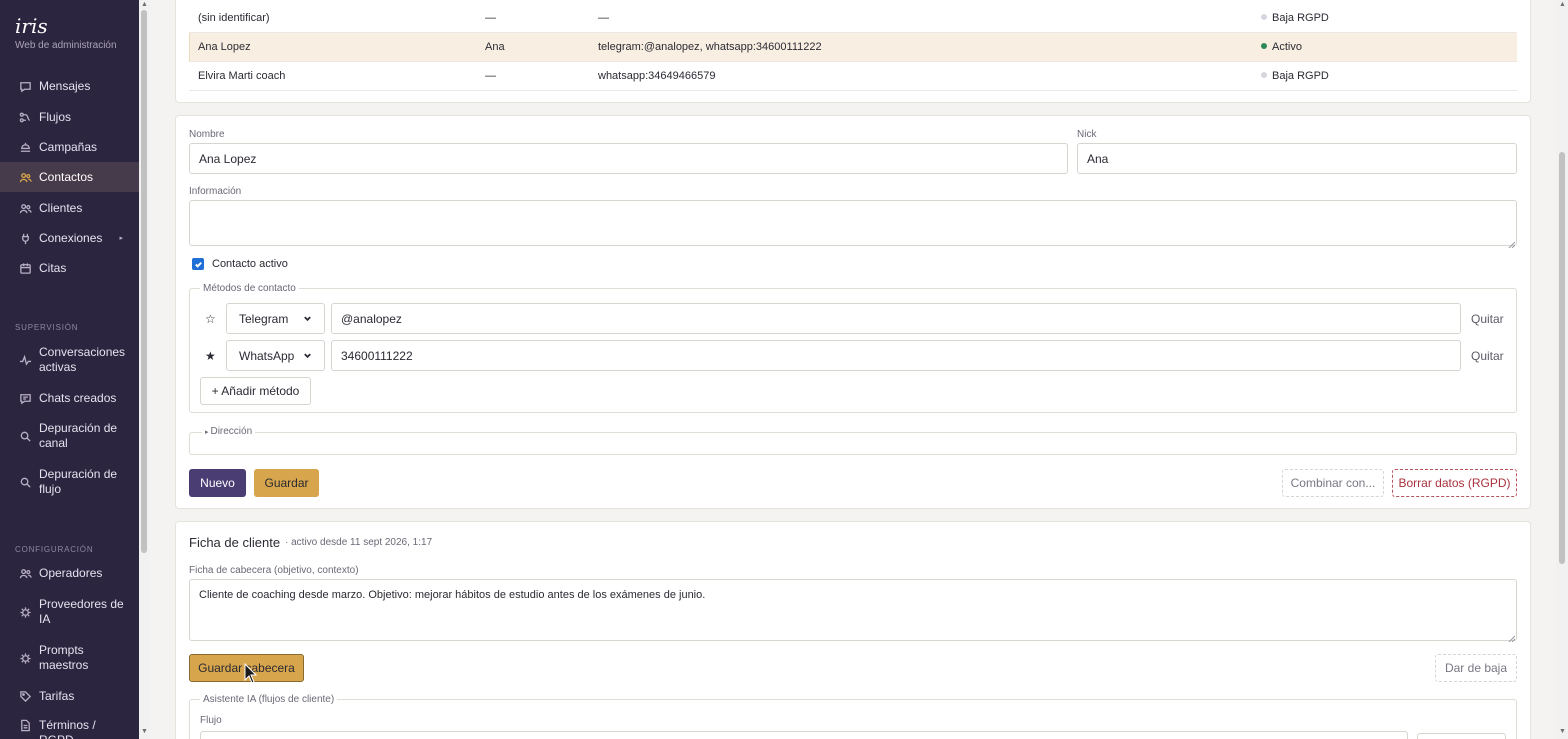  I want to click on status-dot, so click(1264, 17).